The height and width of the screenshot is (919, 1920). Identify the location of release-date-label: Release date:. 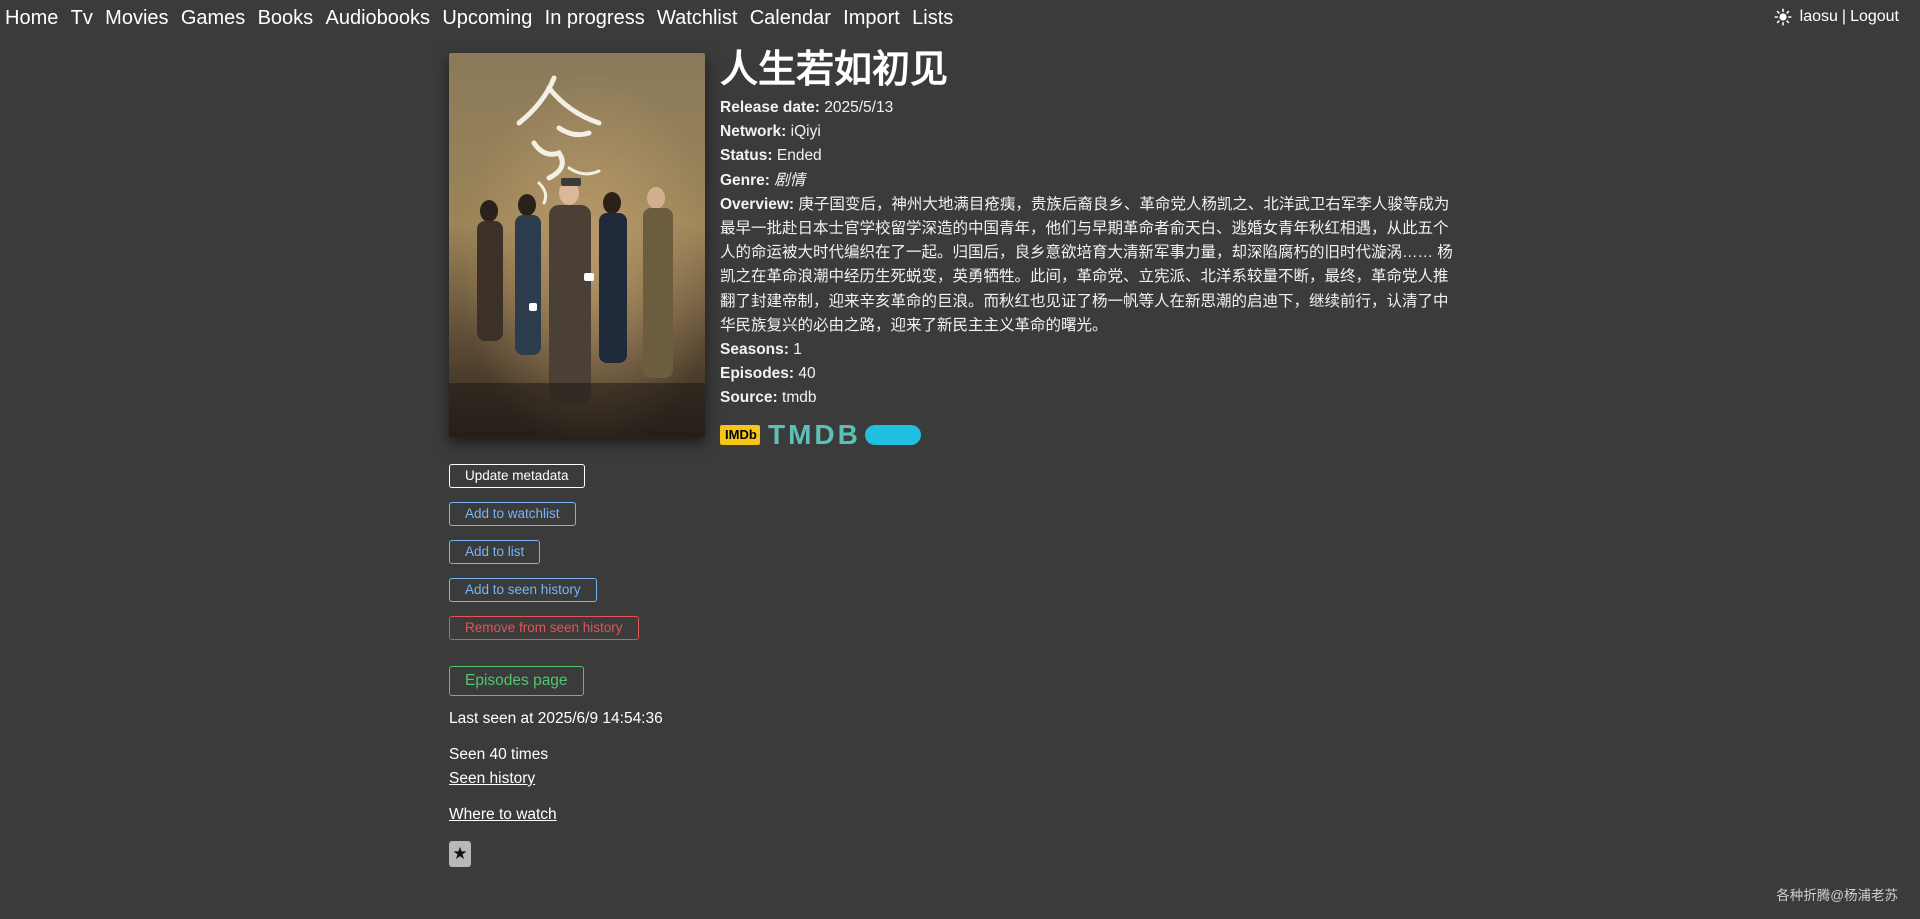
(770, 107).